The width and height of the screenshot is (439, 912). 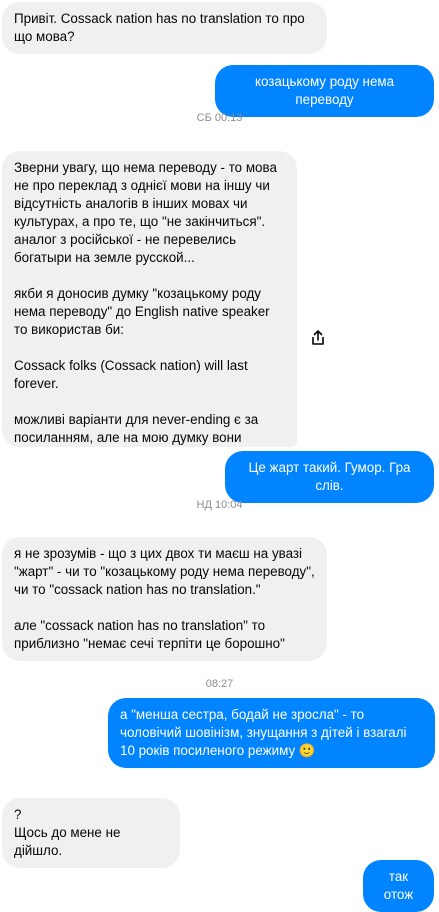 I want to click on timestamp: СБ 00:13, so click(x=219, y=118).